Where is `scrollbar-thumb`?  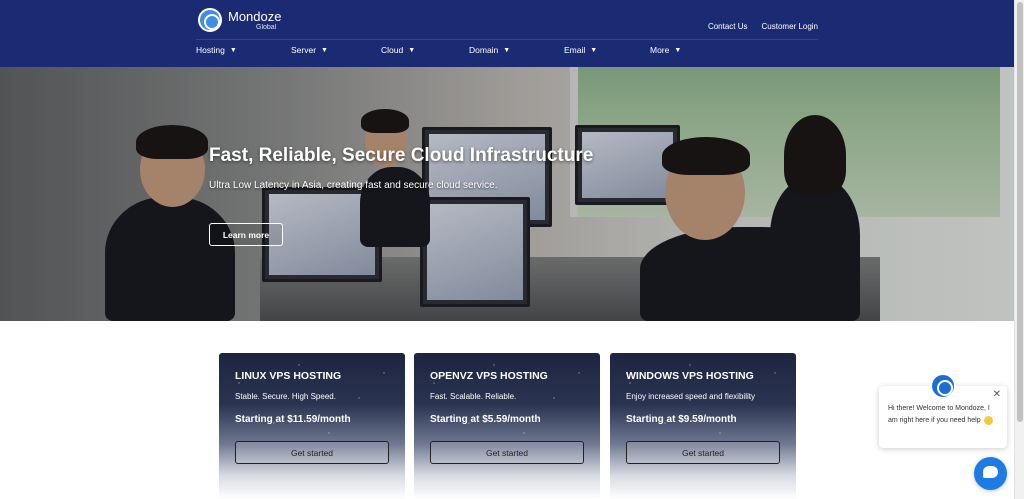
scrollbar-thumb is located at coordinates (1020, 212).